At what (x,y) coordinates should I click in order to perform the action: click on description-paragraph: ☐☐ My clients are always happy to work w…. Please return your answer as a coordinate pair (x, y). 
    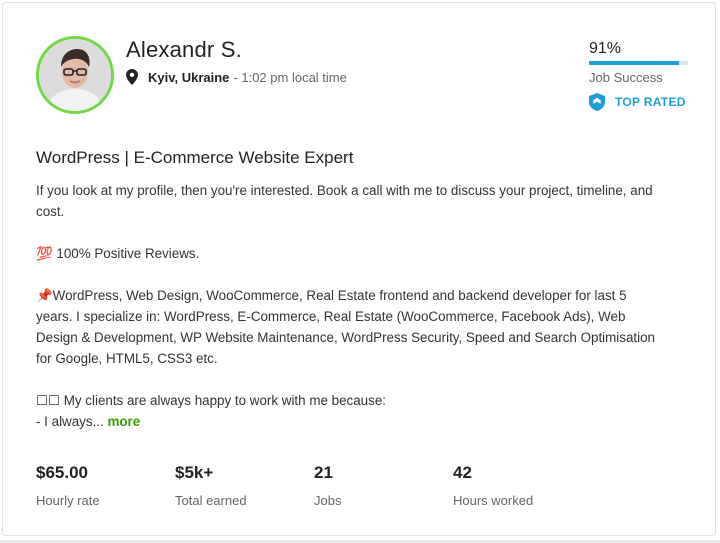
    Looking at the image, I should click on (211, 400).